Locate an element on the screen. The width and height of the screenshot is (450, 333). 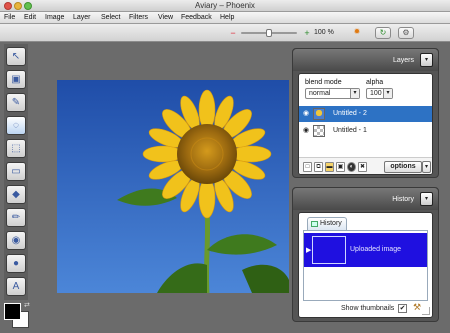
history-item-uploaded-image: ▶ Uploaded image is located at coordinates (365, 250).